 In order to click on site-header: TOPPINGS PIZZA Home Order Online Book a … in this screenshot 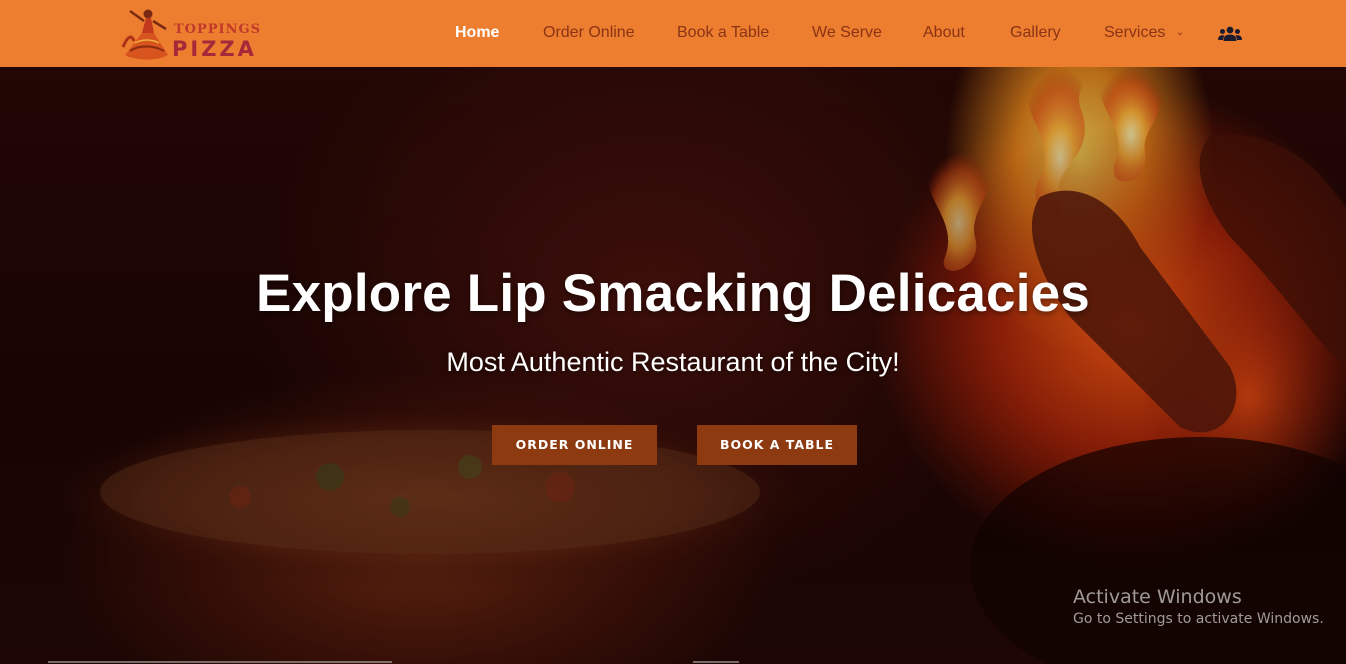, I will do `click(673, 33)`.